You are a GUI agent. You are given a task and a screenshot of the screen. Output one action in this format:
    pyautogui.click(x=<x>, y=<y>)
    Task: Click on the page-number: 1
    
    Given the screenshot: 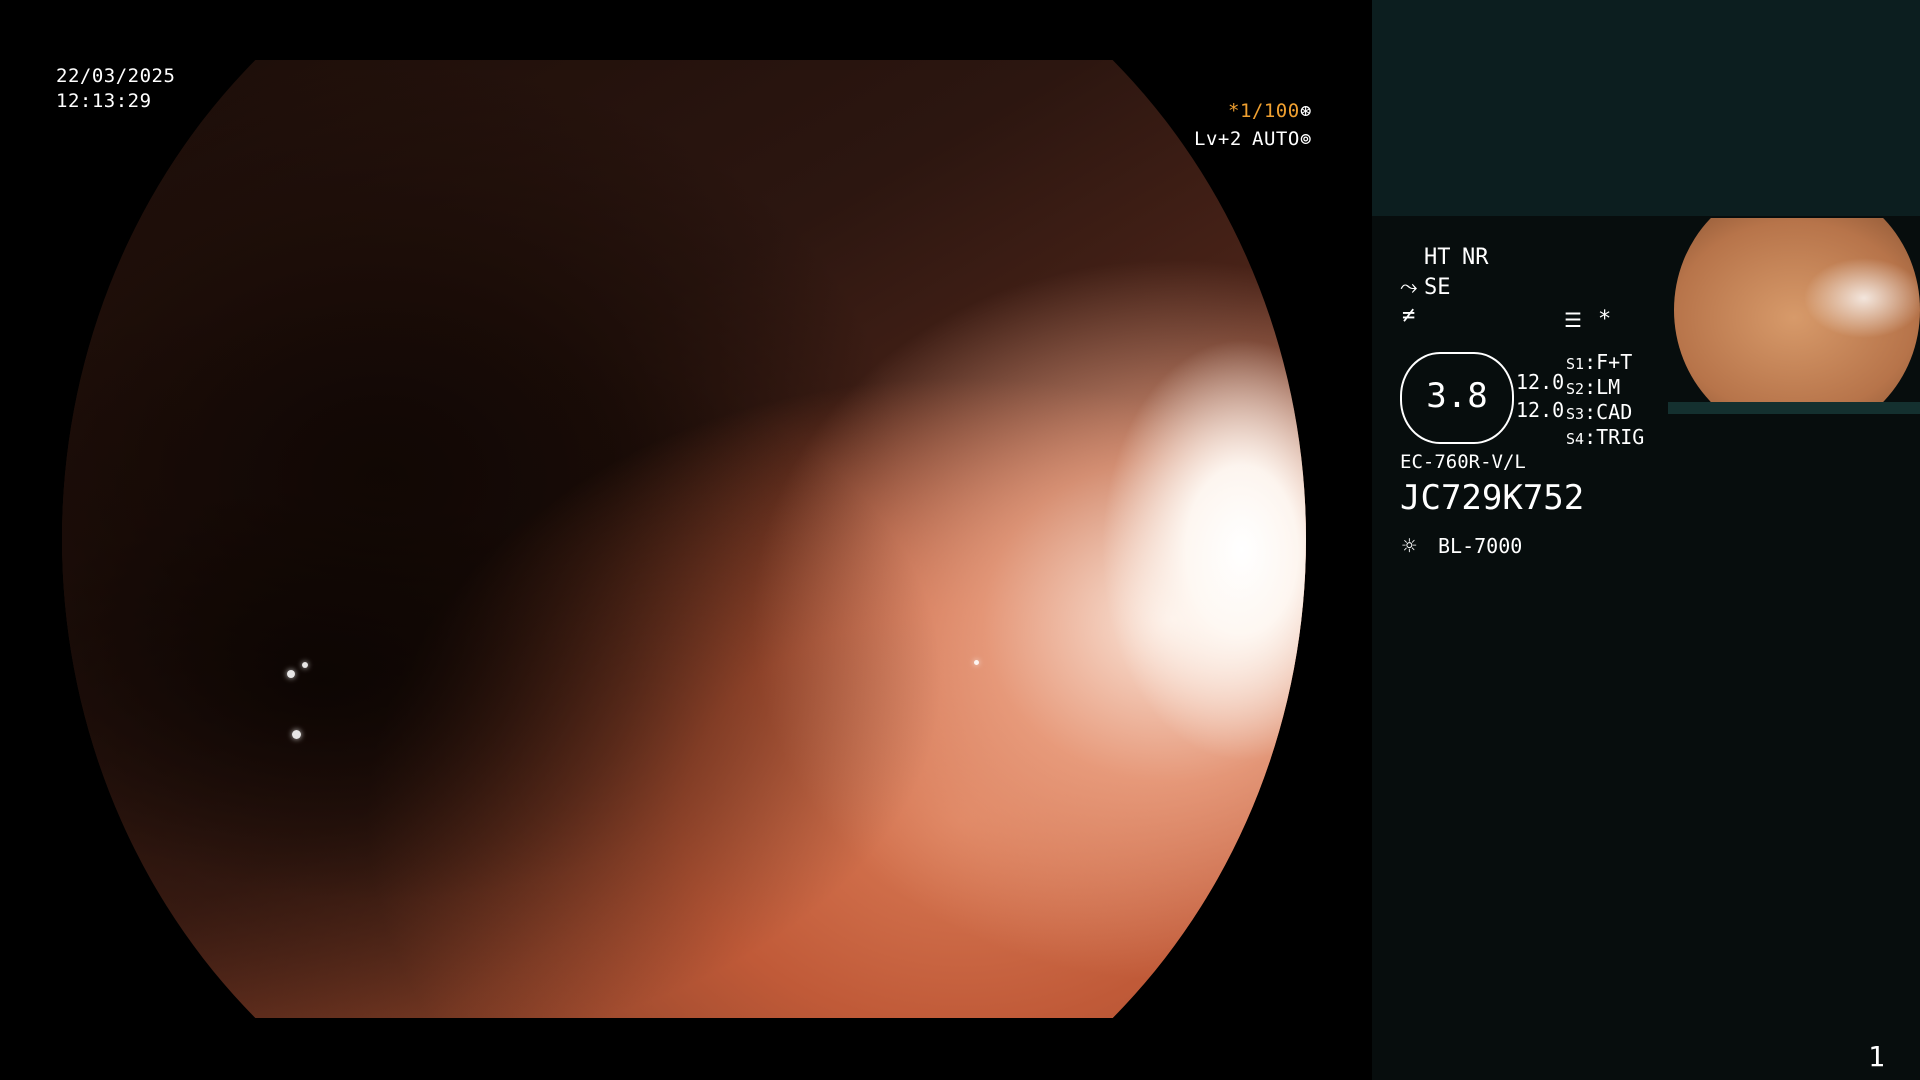 What is the action you would take?
    pyautogui.click(x=1876, y=1056)
    